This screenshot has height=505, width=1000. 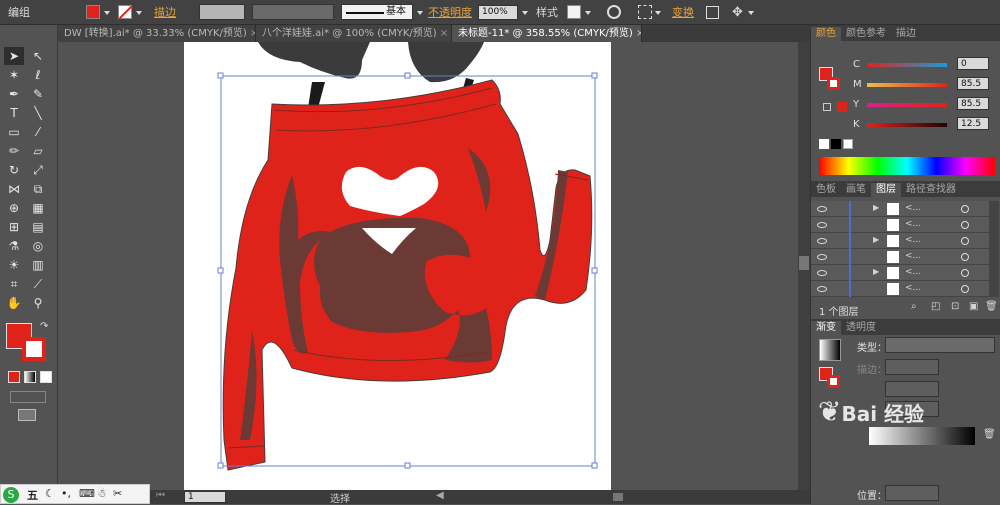 What do you see at coordinates (440, 495) in the screenshot?
I see `scroll-left-icon: ◀` at bounding box center [440, 495].